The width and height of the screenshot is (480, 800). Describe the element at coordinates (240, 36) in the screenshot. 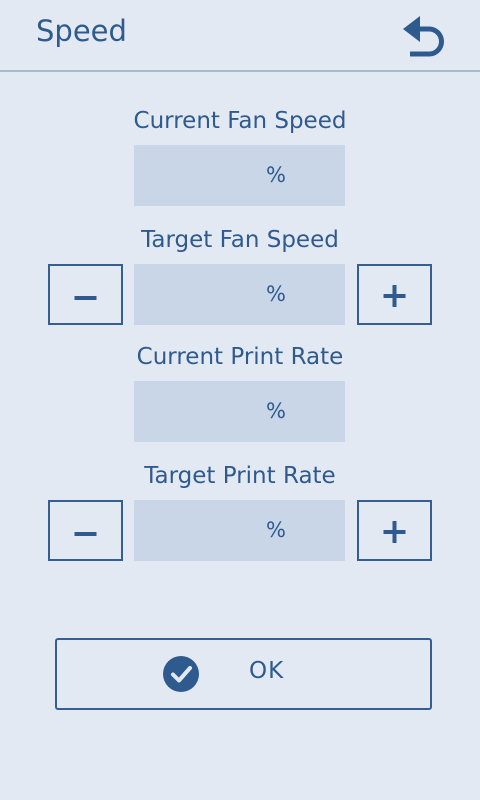

I see `header-bar: Speed` at that location.